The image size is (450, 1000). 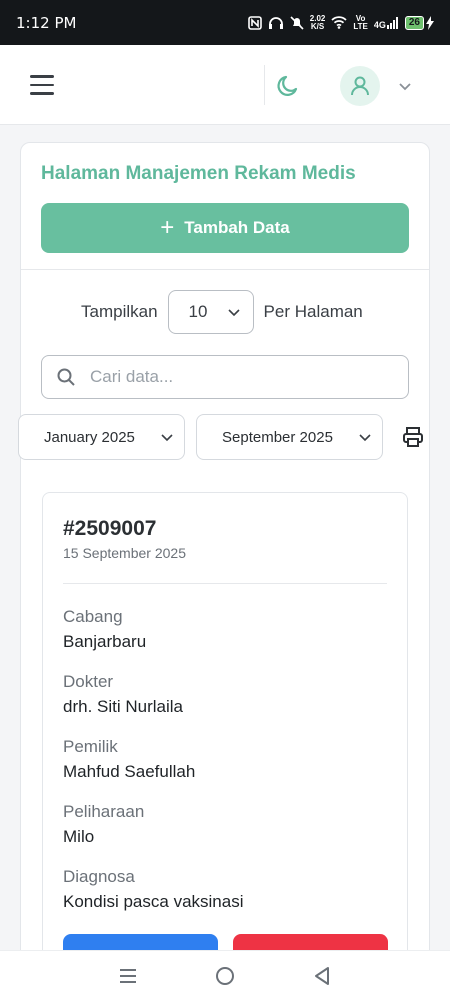 I want to click on user-avatar, so click(x=360, y=86).